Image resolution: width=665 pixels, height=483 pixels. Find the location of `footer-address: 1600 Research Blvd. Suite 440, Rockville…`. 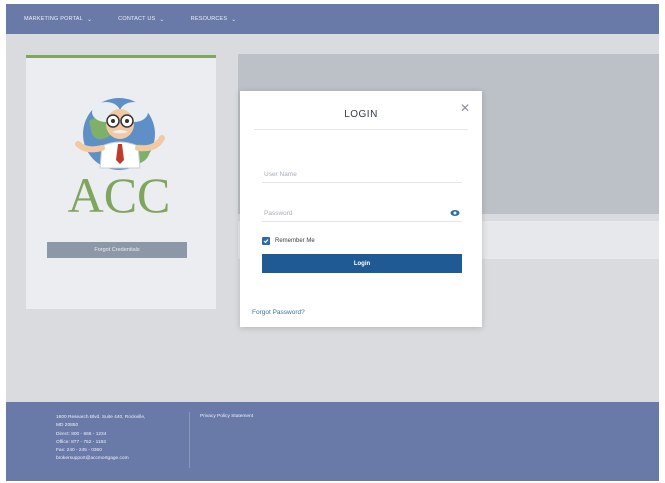

footer-address: 1600 Research Blvd. Suite 440, Rockville… is located at coordinates (100, 439).